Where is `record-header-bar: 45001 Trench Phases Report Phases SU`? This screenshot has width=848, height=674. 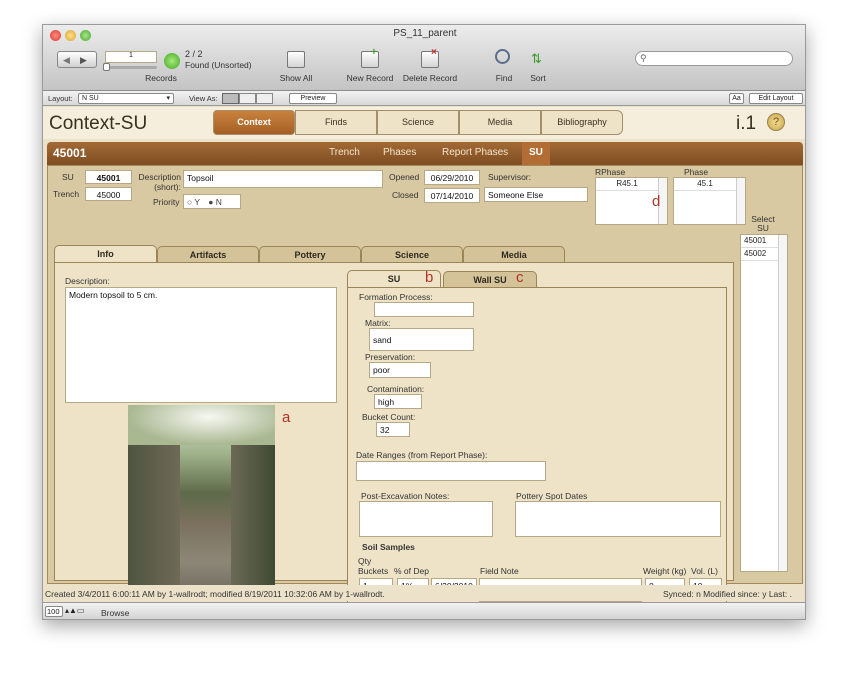
record-header-bar: 45001 Trench Phases Report Phases SU is located at coordinates (425, 153).